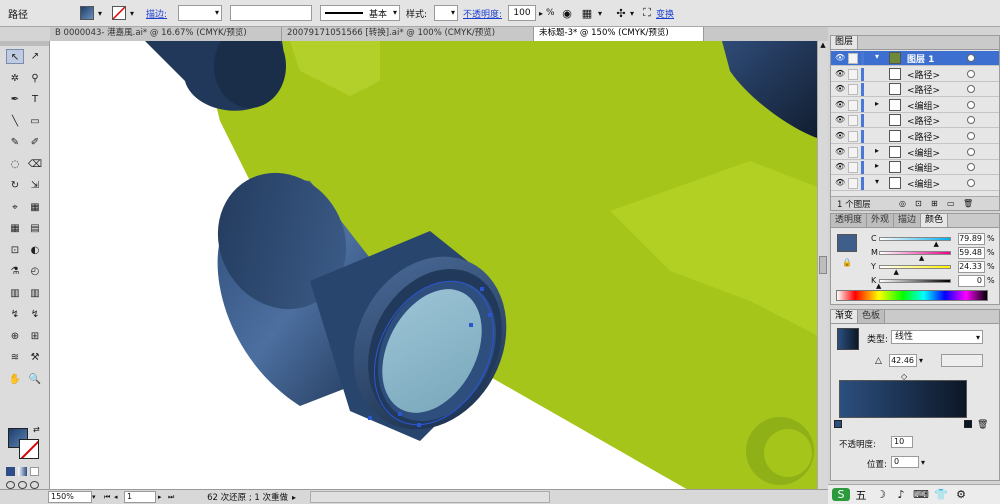 This screenshot has width=1000, height=504. What do you see at coordinates (35, 336) in the screenshot?
I see `tool-button: ⊞` at bounding box center [35, 336].